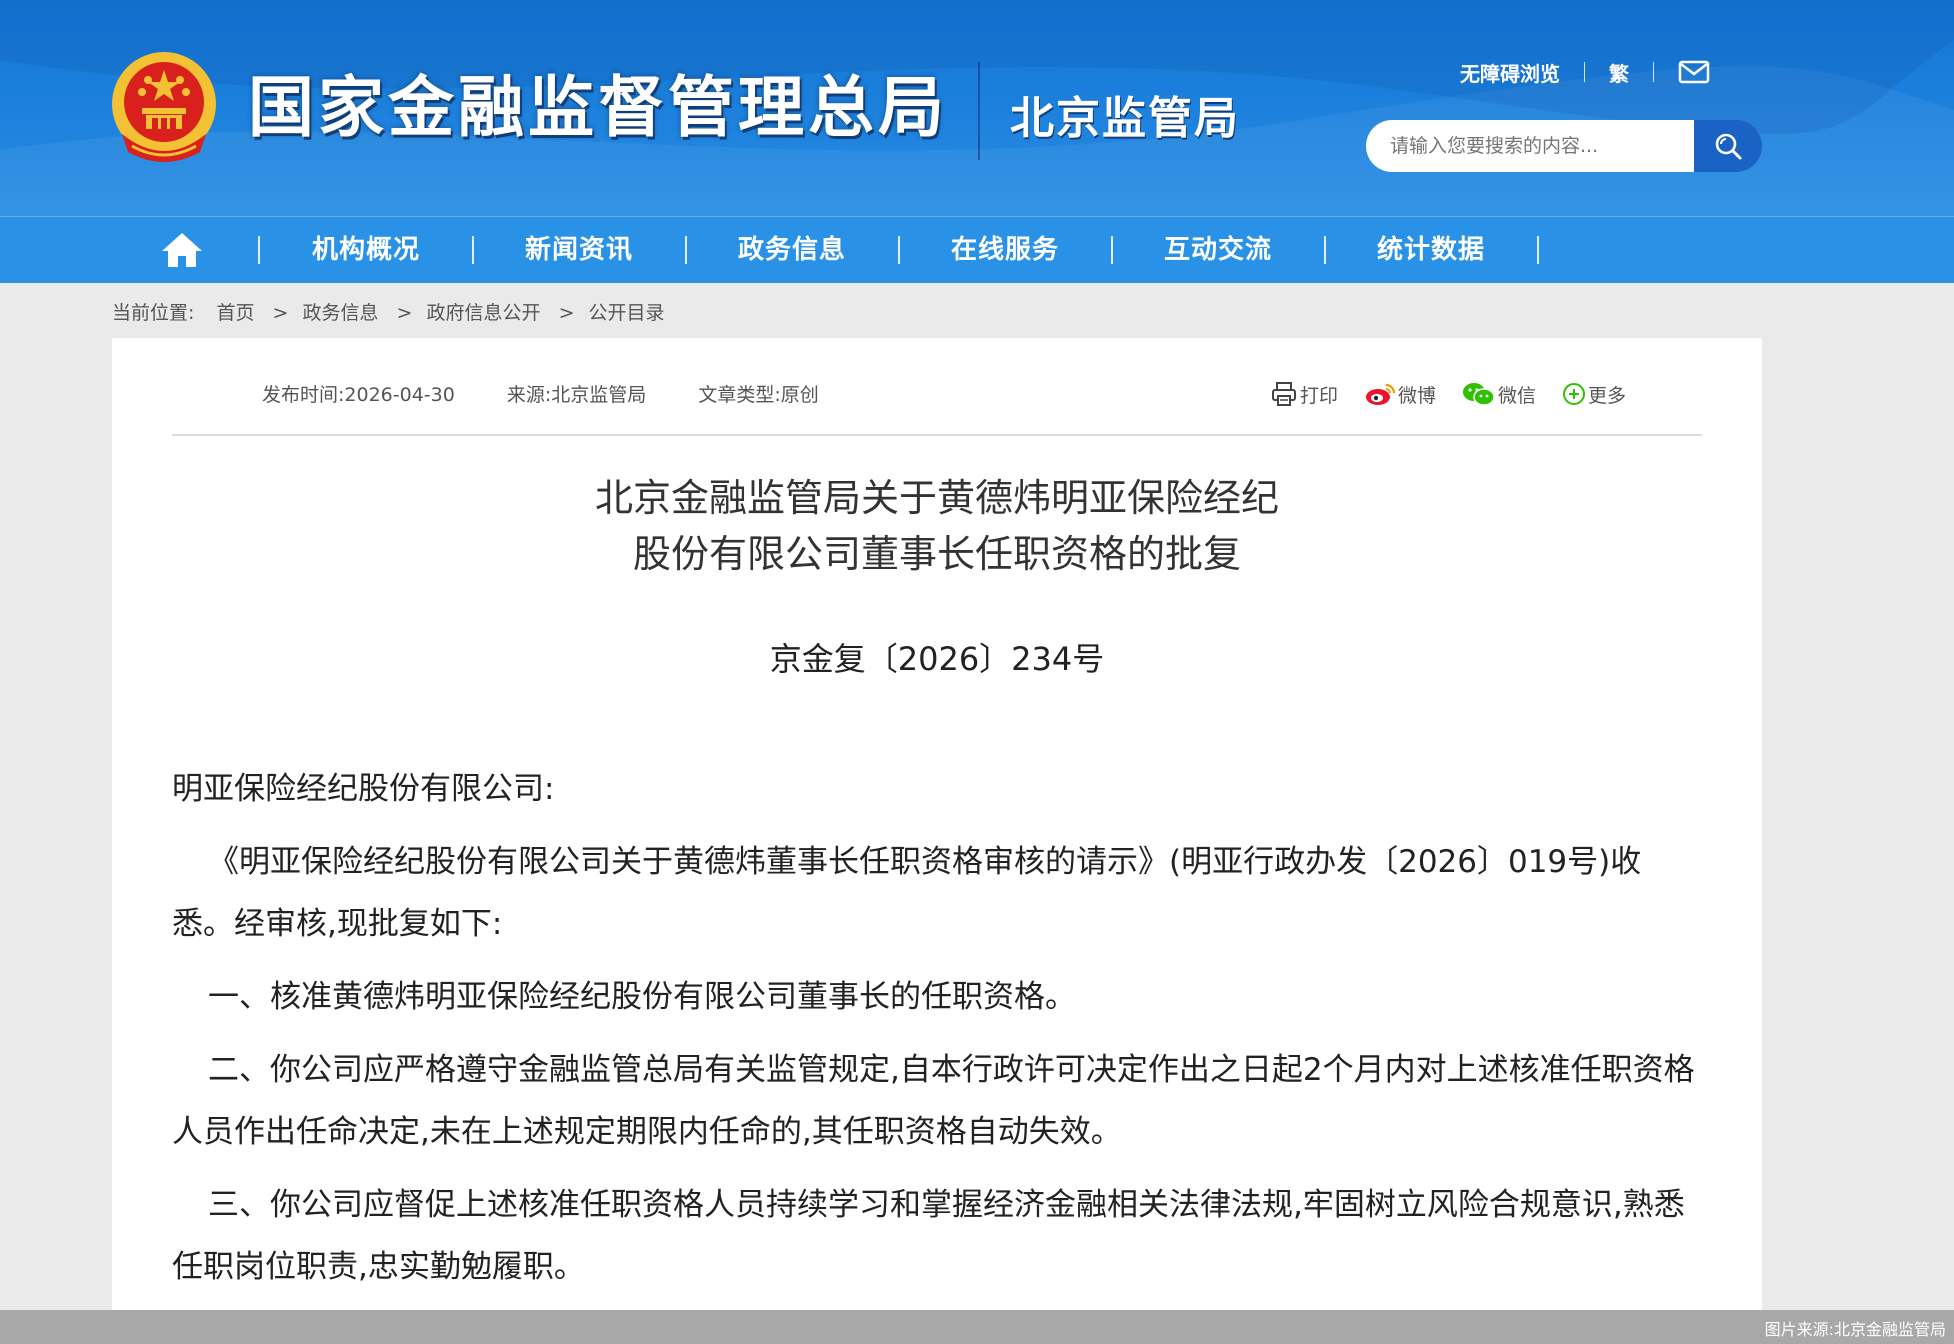 This screenshot has width=1954, height=1344. I want to click on breadcrumb-catalog: 公开目录, so click(627, 313).